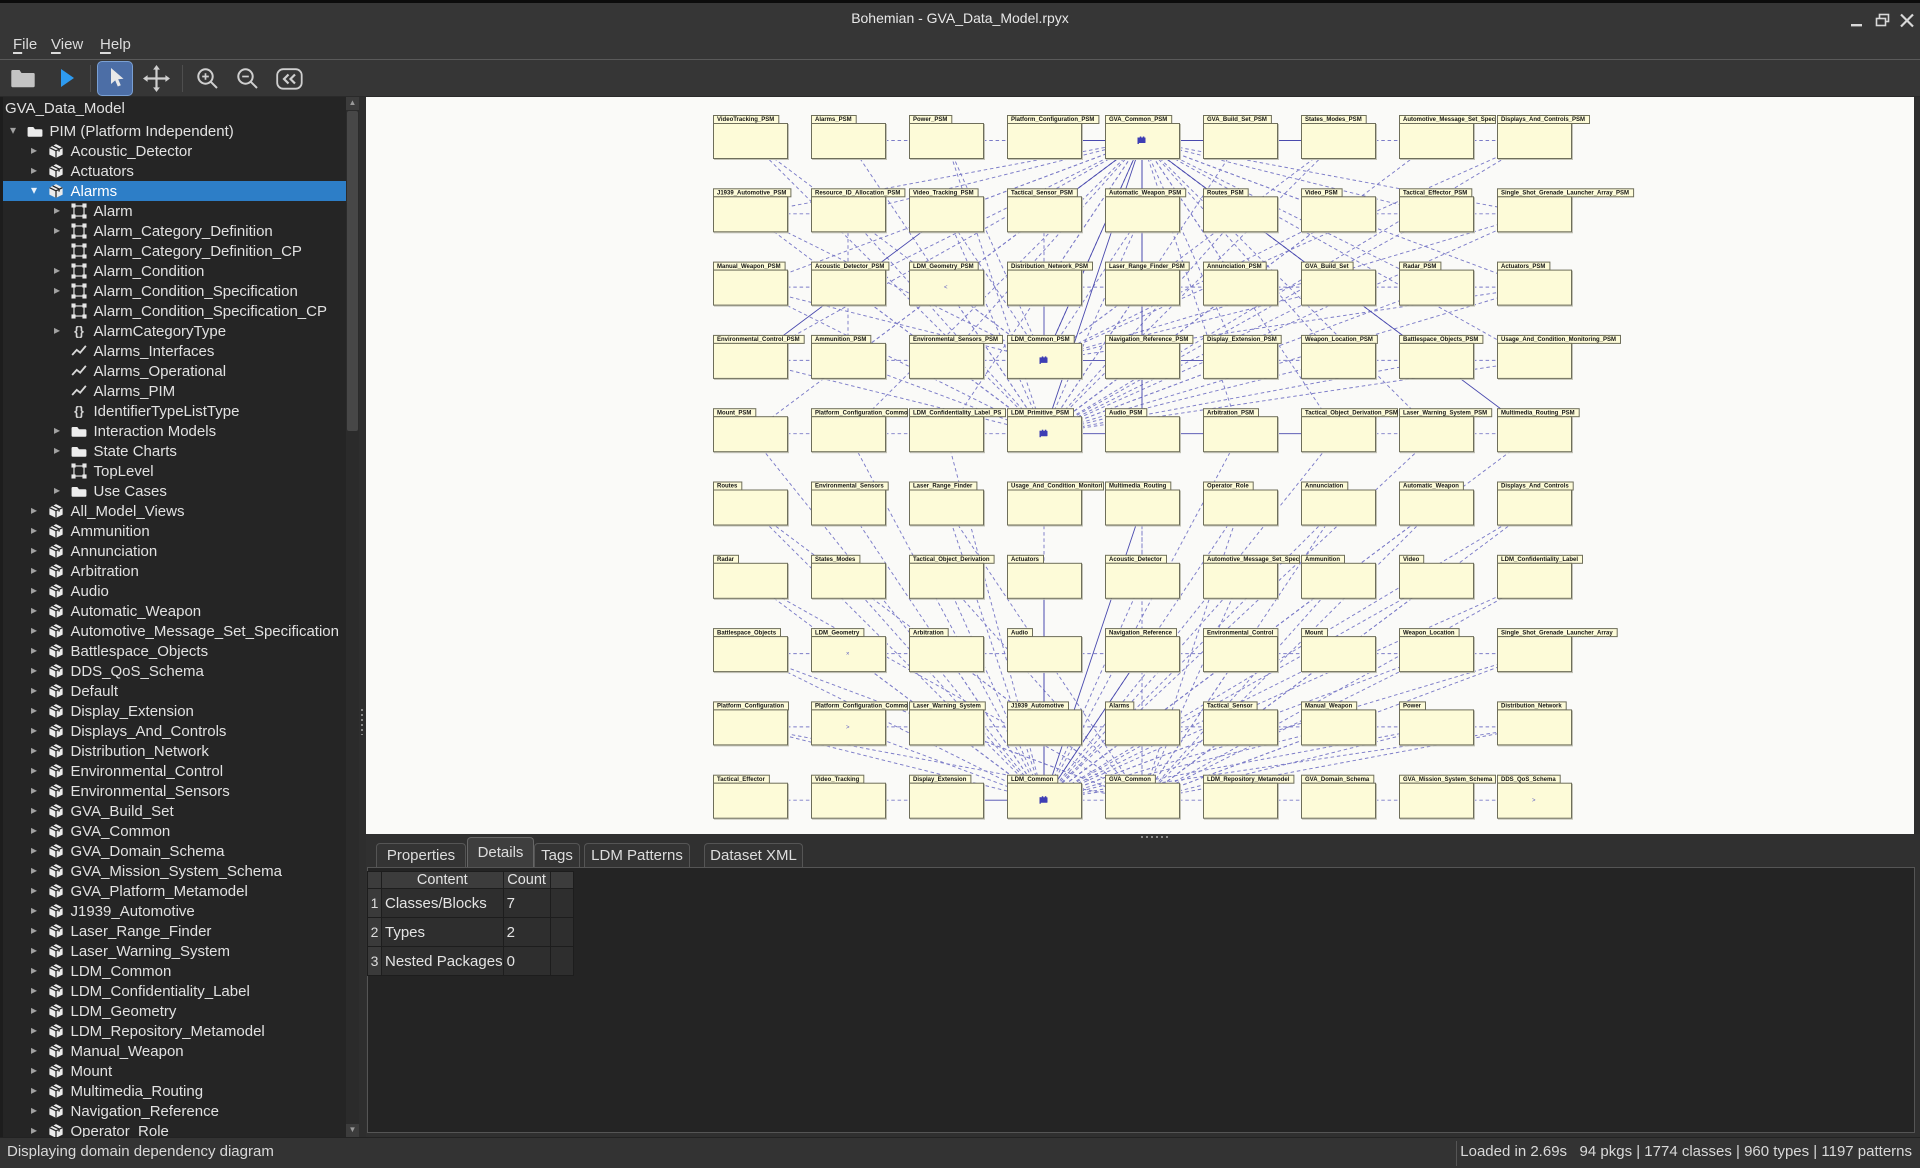  I want to click on svg-text: Laser_Range_Finder_PSM, so click(1147, 267).